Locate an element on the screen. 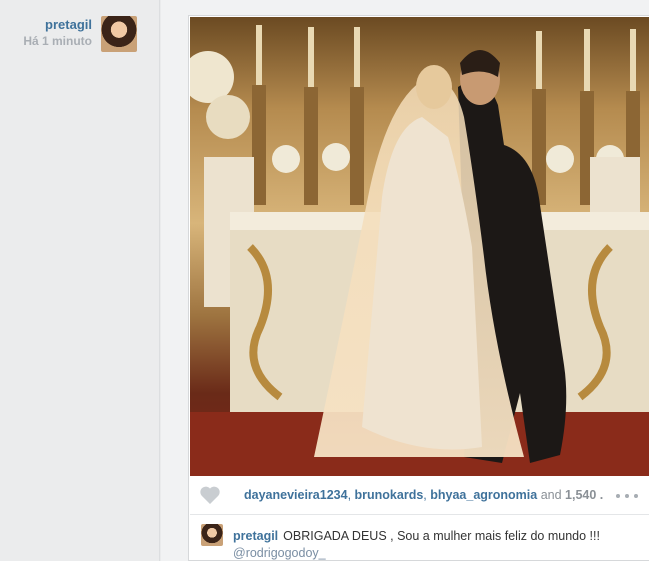 The image size is (649, 561). more-options-icon is located at coordinates (627, 496).